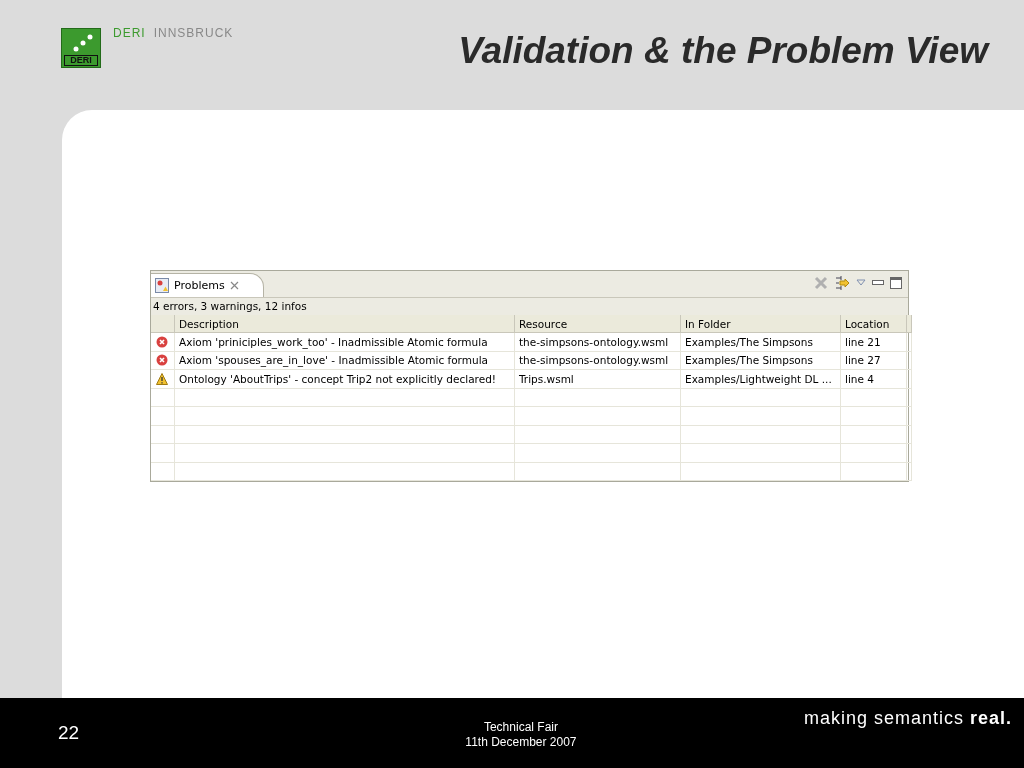 The height and width of the screenshot is (768, 1024). Describe the element at coordinates (129, 33) in the screenshot. I see `brand-name: DERI` at that location.